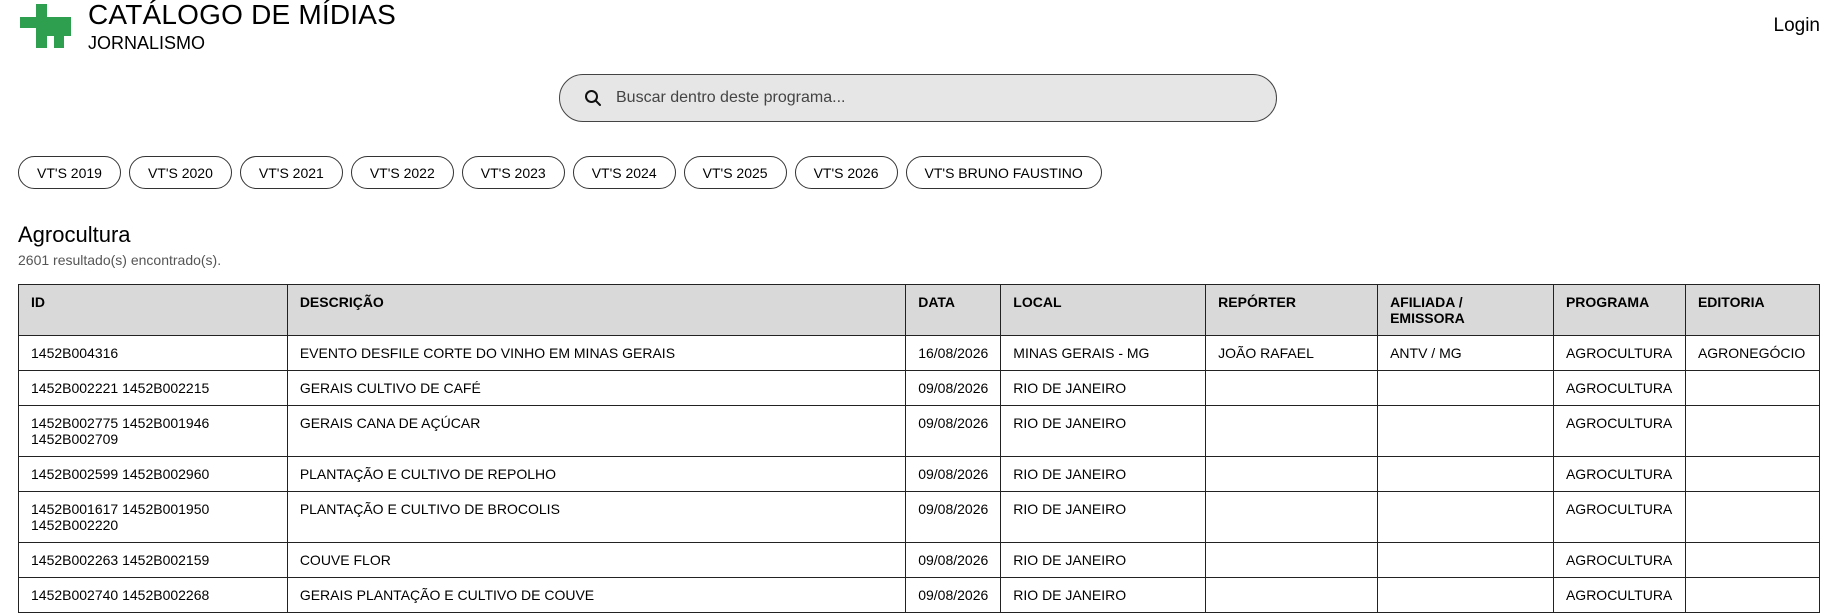 The height and width of the screenshot is (613, 1840). Describe the element at coordinates (45, 26) in the screenshot. I see `logo-cross-icon` at that location.